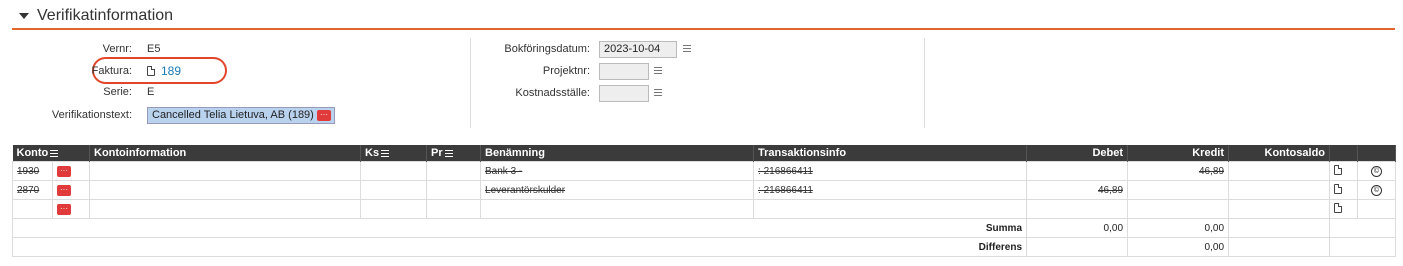 Image resolution: width=1403 pixels, height=266 pixels. Describe the element at coordinates (1178, 228) in the screenshot. I see `summa-kredit: 0,00` at that location.